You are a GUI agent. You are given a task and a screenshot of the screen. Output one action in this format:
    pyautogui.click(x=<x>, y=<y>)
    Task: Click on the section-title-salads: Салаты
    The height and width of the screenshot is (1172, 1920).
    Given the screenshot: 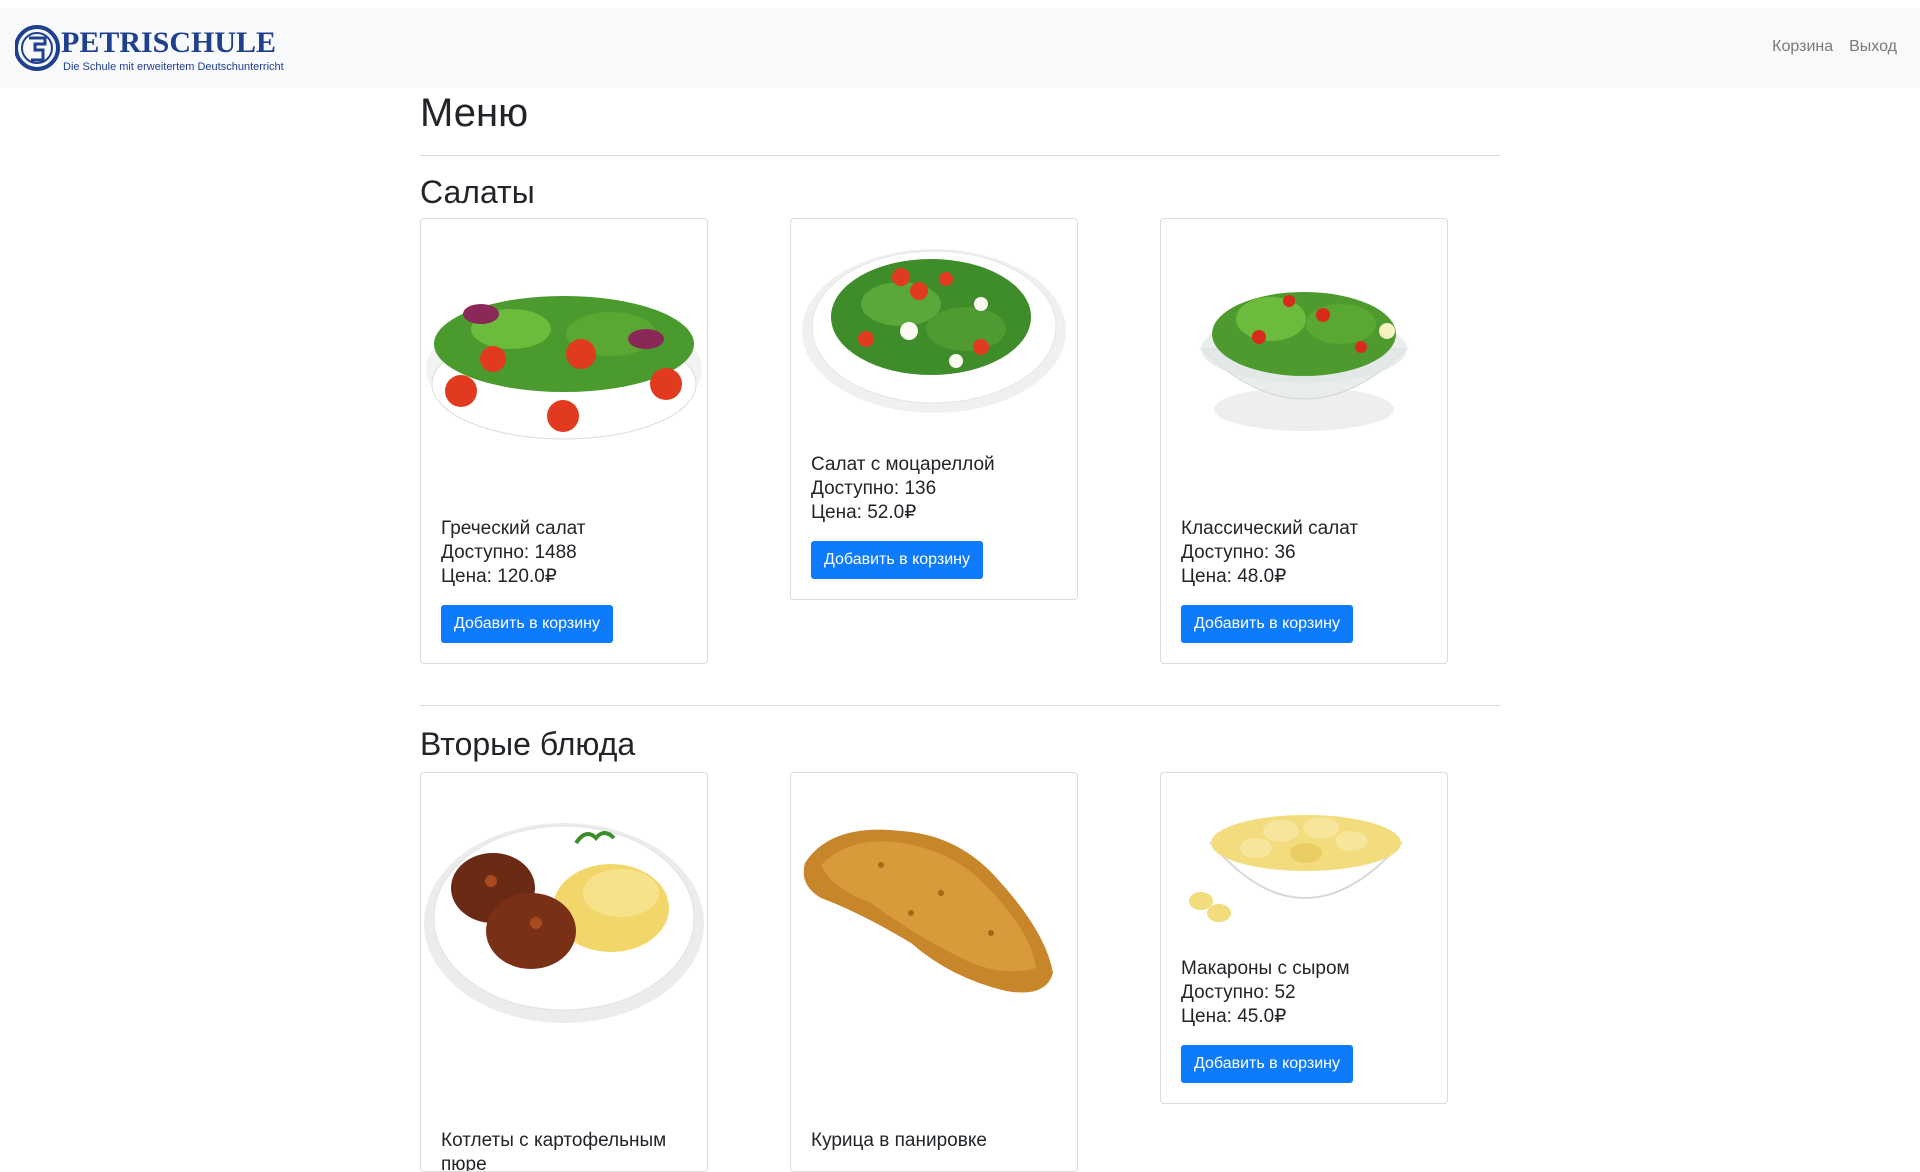 What is the action you would take?
    pyautogui.click(x=477, y=192)
    